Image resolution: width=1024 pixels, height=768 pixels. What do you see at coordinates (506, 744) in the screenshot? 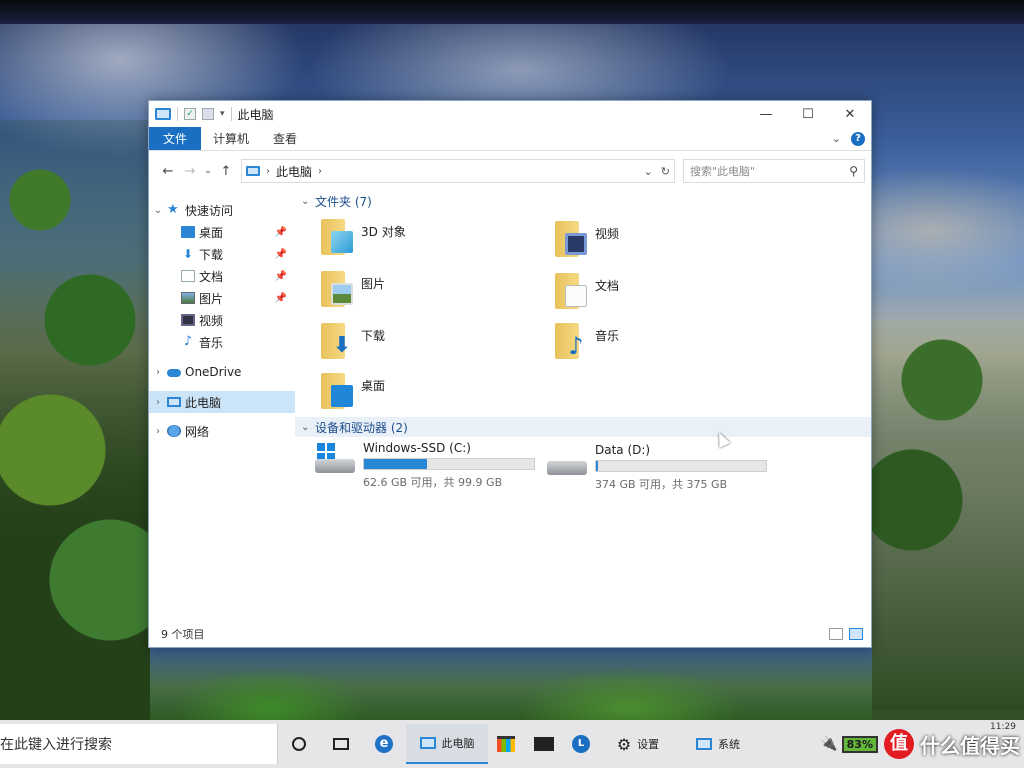
I see `store-button` at bounding box center [506, 744].